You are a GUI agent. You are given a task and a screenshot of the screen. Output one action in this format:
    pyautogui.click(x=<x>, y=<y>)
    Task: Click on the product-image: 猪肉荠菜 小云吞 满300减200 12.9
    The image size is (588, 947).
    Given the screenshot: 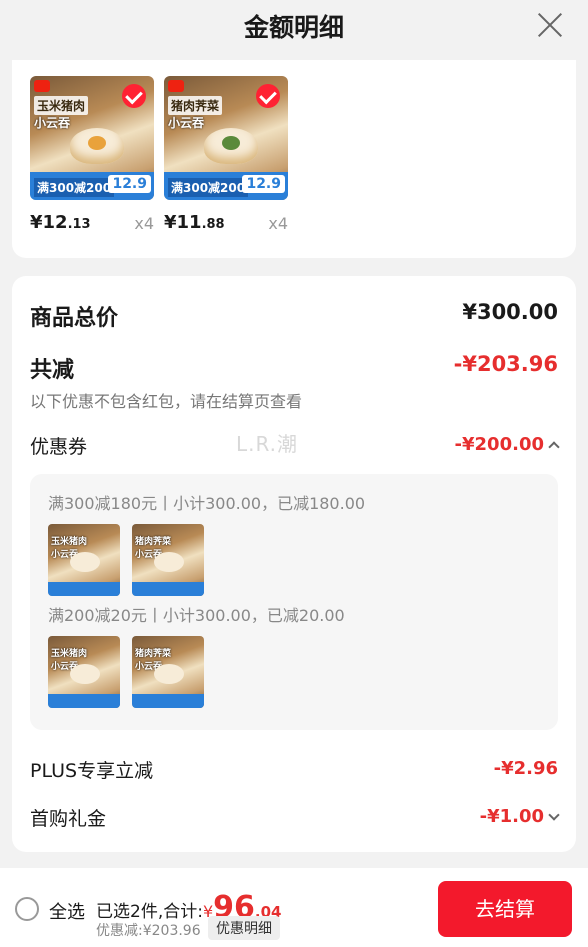 What is the action you would take?
    pyautogui.click(x=226, y=138)
    